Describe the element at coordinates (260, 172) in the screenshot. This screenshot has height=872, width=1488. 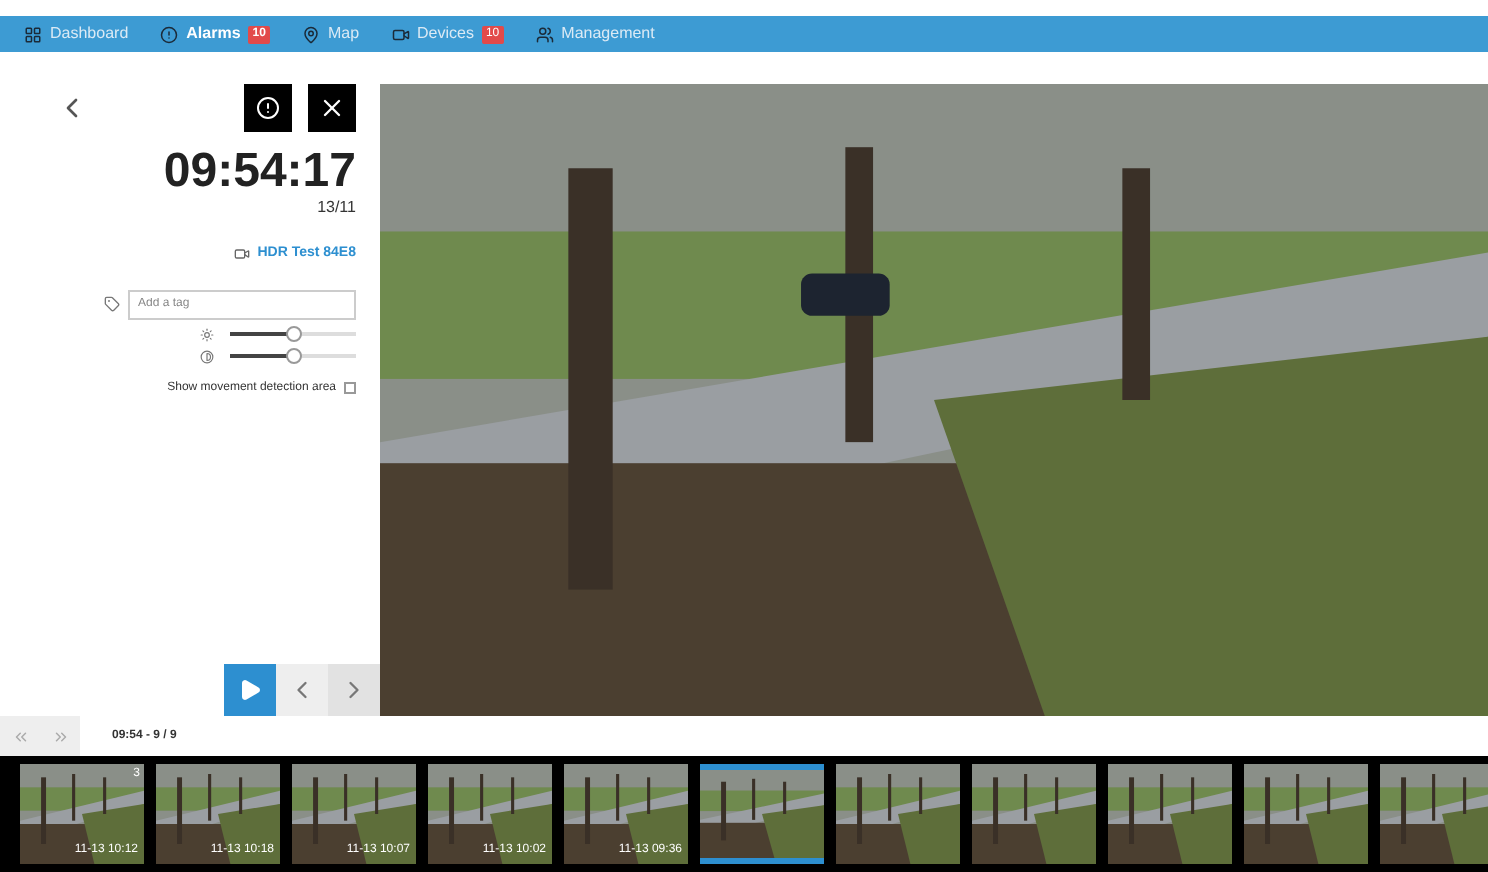
I see `clock-time: 09:54:17` at that location.